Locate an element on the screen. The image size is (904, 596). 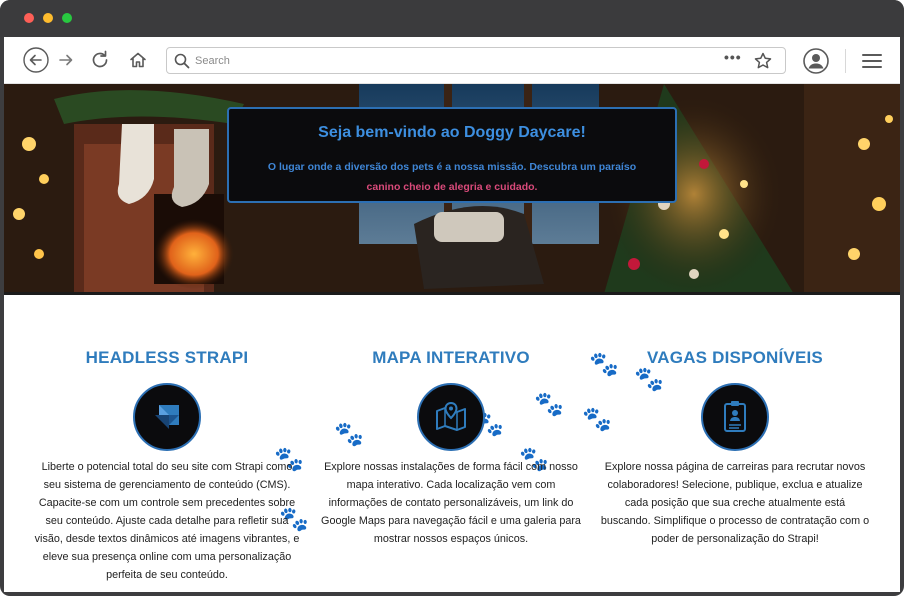
search-icon is located at coordinates (182, 61).